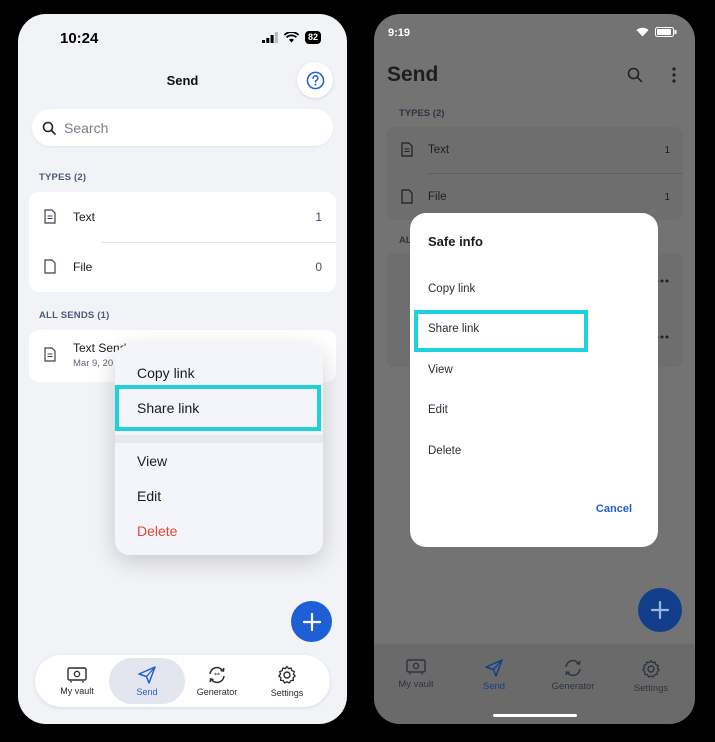 This screenshot has height=742, width=715. I want to click on dialog-view: View, so click(440, 370).